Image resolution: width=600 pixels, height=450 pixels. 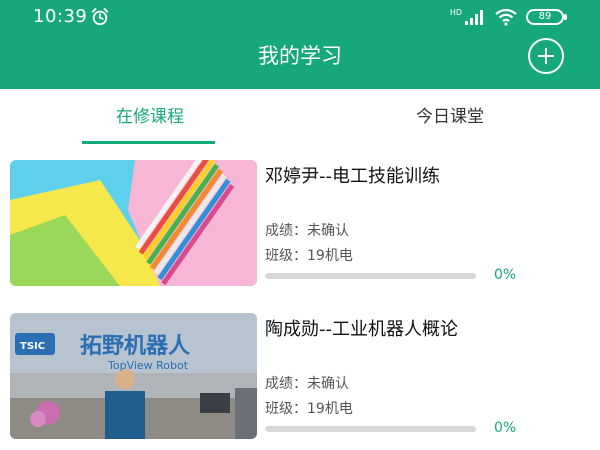 What do you see at coordinates (455, 12) in the screenshot?
I see `hd-label: HD` at bounding box center [455, 12].